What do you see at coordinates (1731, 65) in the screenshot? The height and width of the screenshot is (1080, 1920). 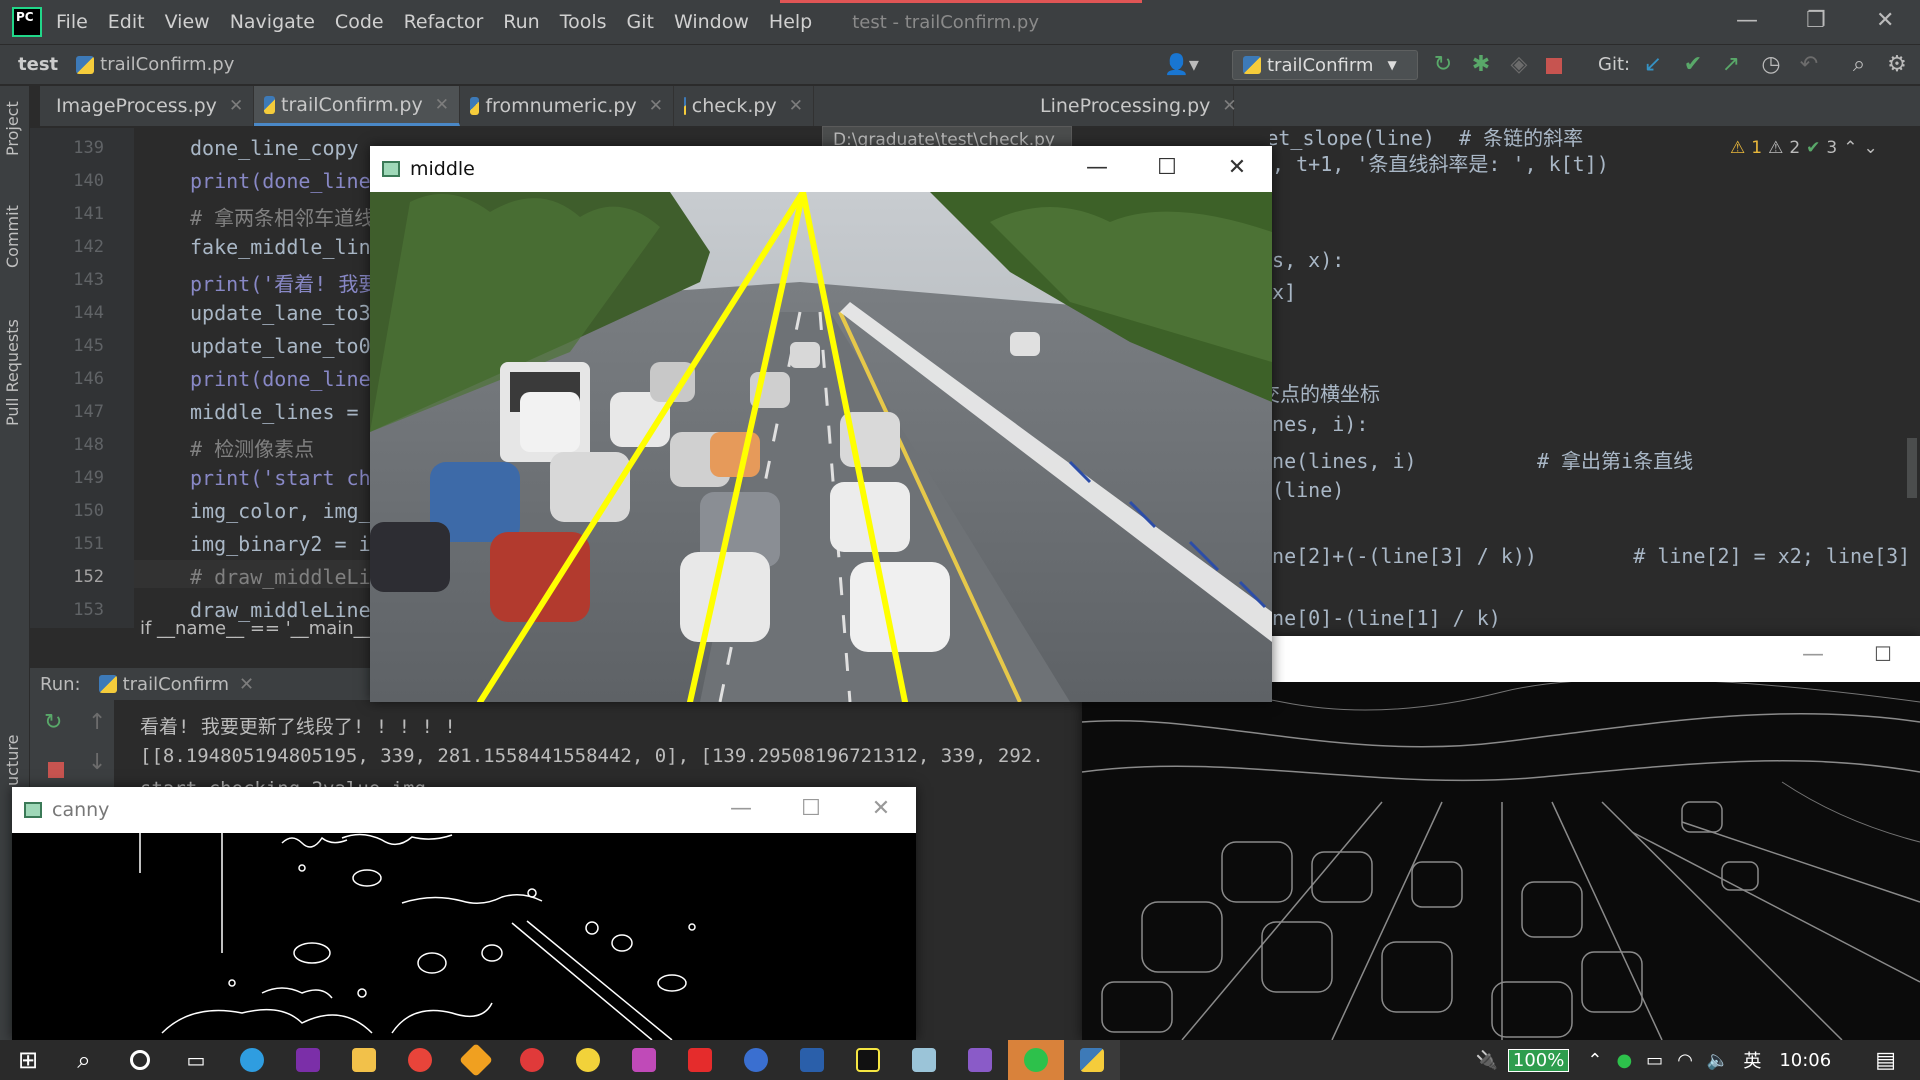 I see `git-push-icon: ↗` at bounding box center [1731, 65].